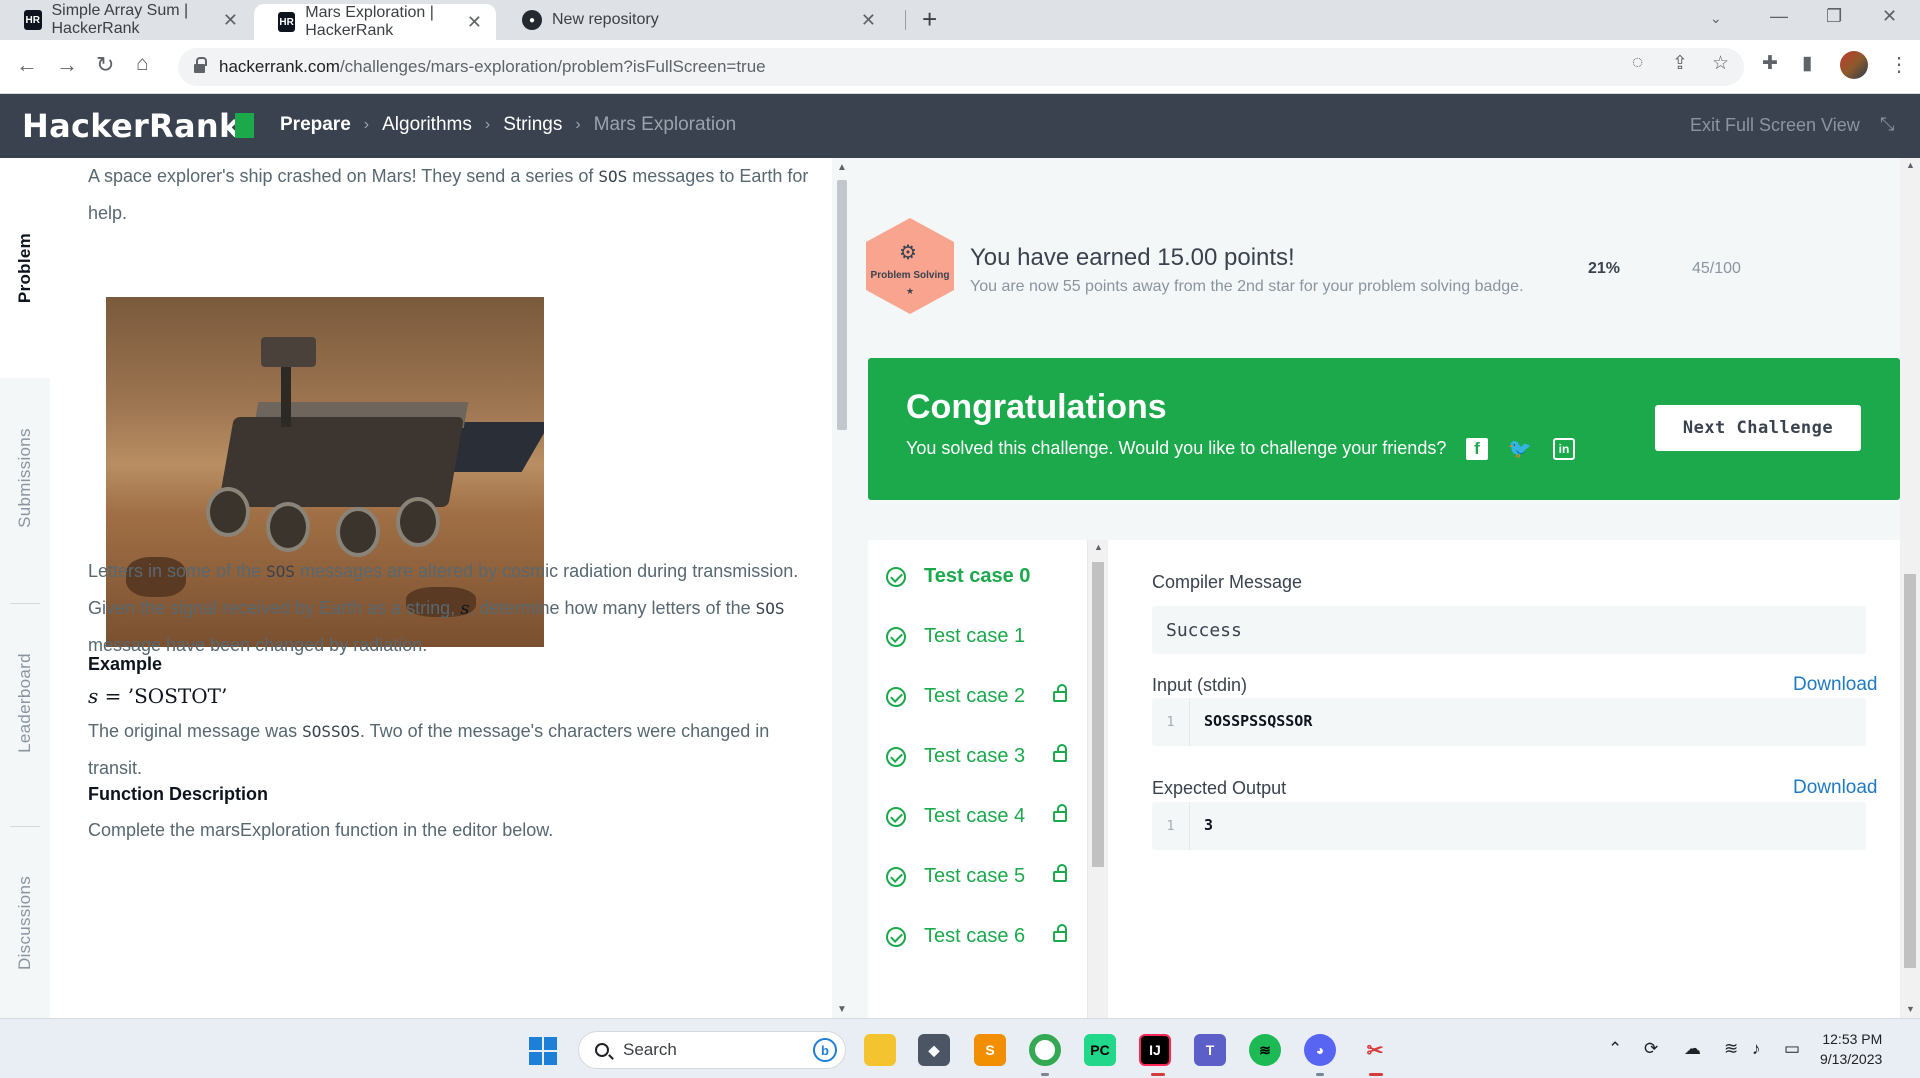 The image size is (1920, 1078). Describe the element at coordinates (1509, 826) in the screenshot. I see `expected-output-box: 1 3` at that location.